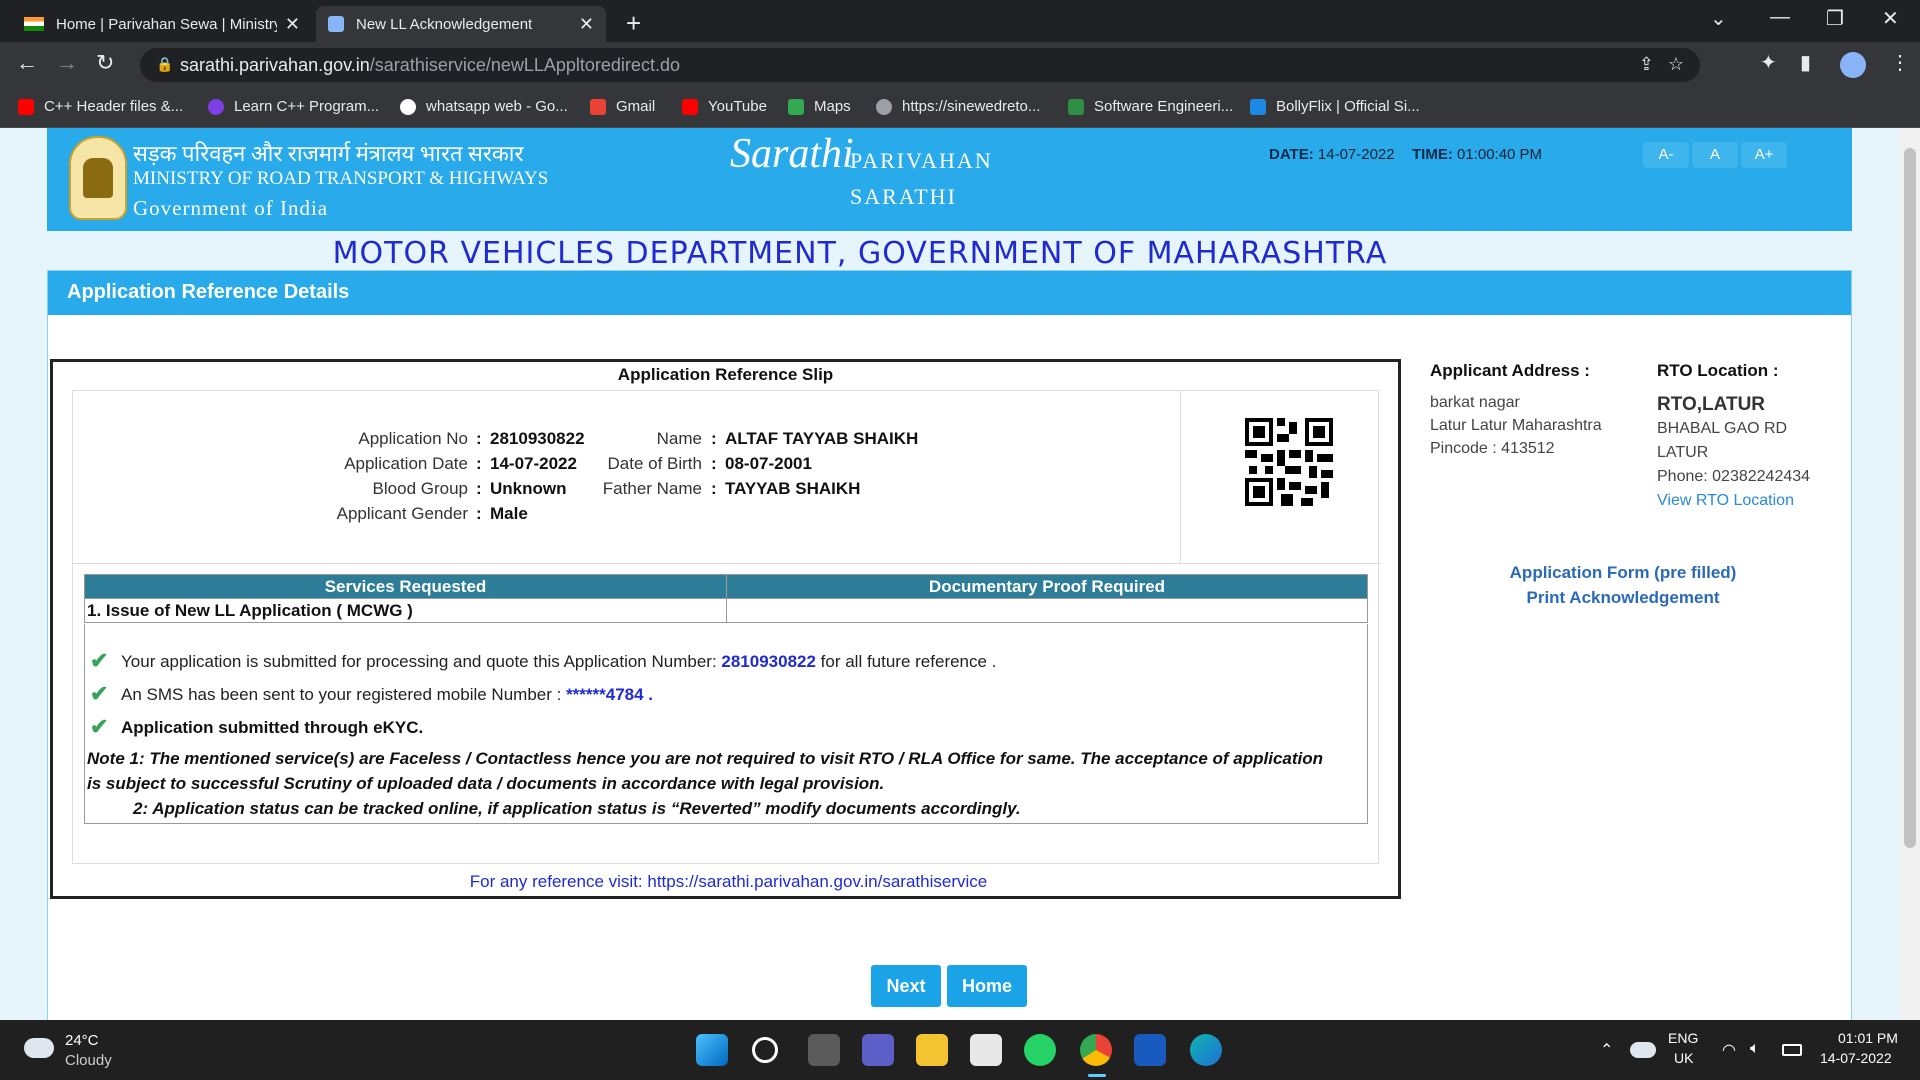  I want to click on india-flag-icon, so click(34, 24).